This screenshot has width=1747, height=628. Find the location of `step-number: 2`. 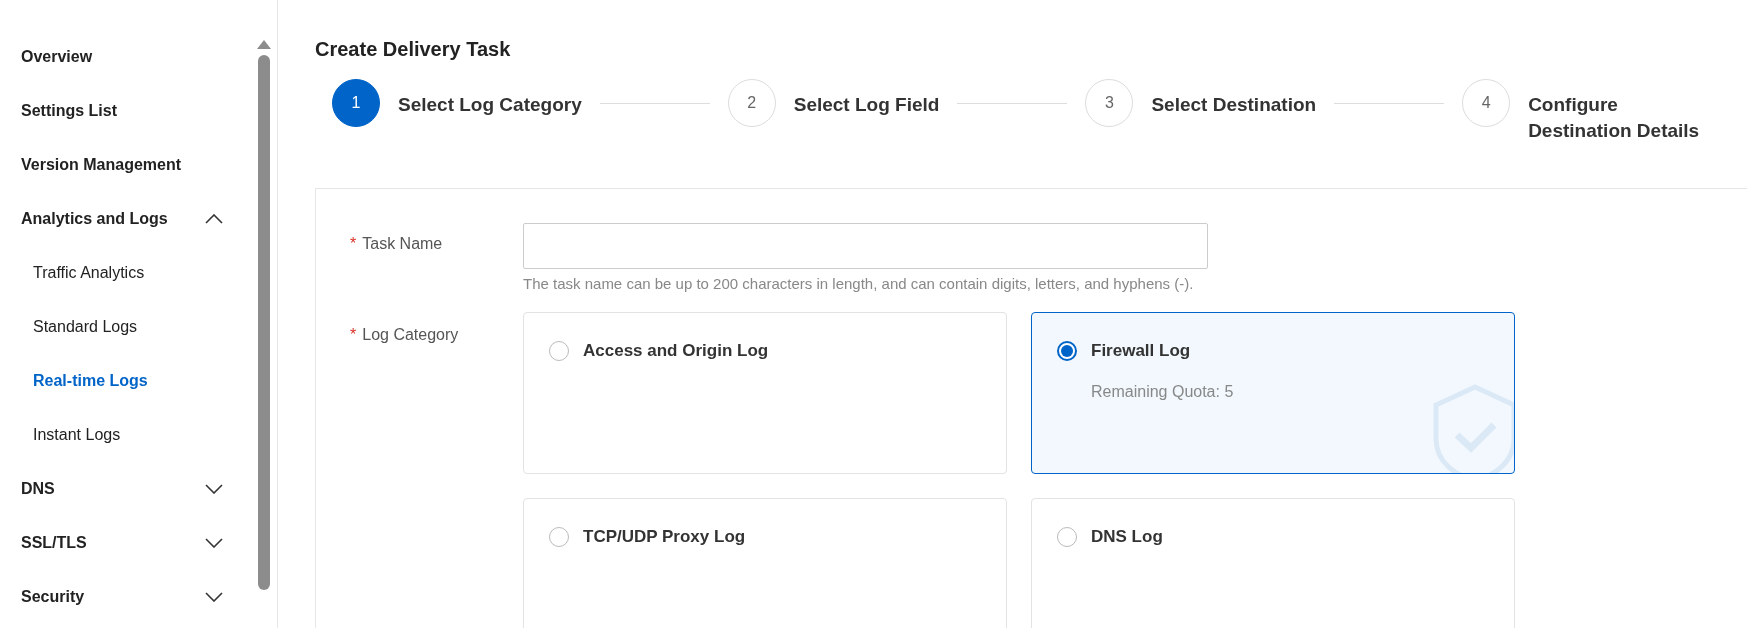

step-number: 2 is located at coordinates (751, 103).